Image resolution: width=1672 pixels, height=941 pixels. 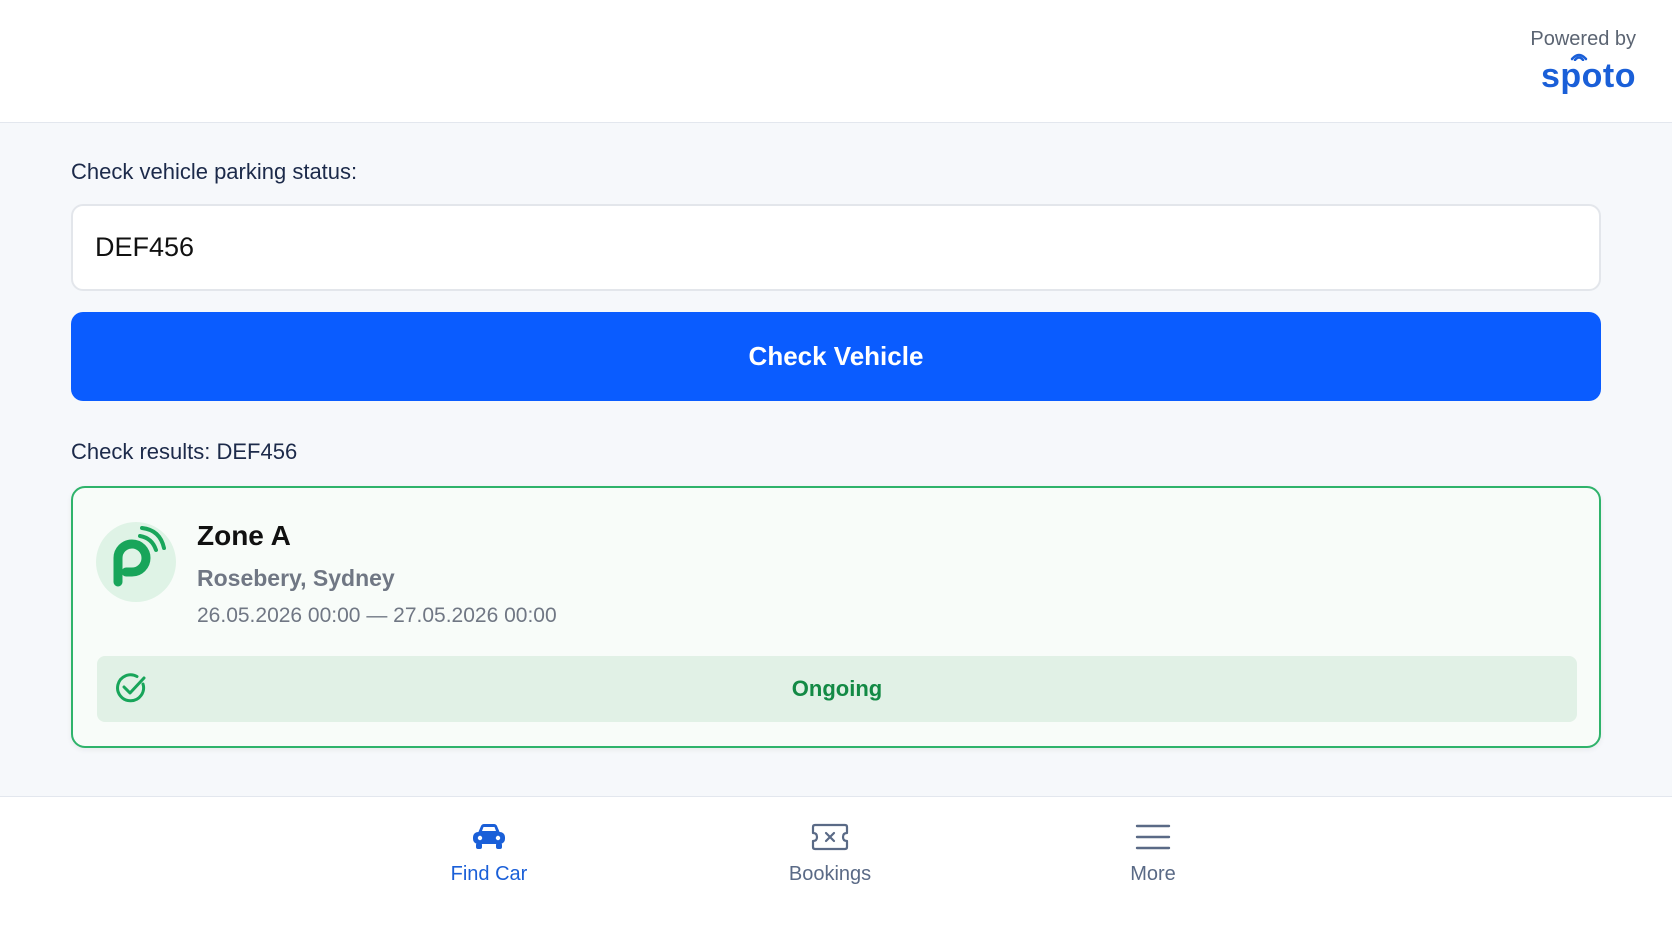 What do you see at coordinates (830, 874) in the screenshot?
I see `nav-label-bookings: Bookings` at bounding box center [830, 874].